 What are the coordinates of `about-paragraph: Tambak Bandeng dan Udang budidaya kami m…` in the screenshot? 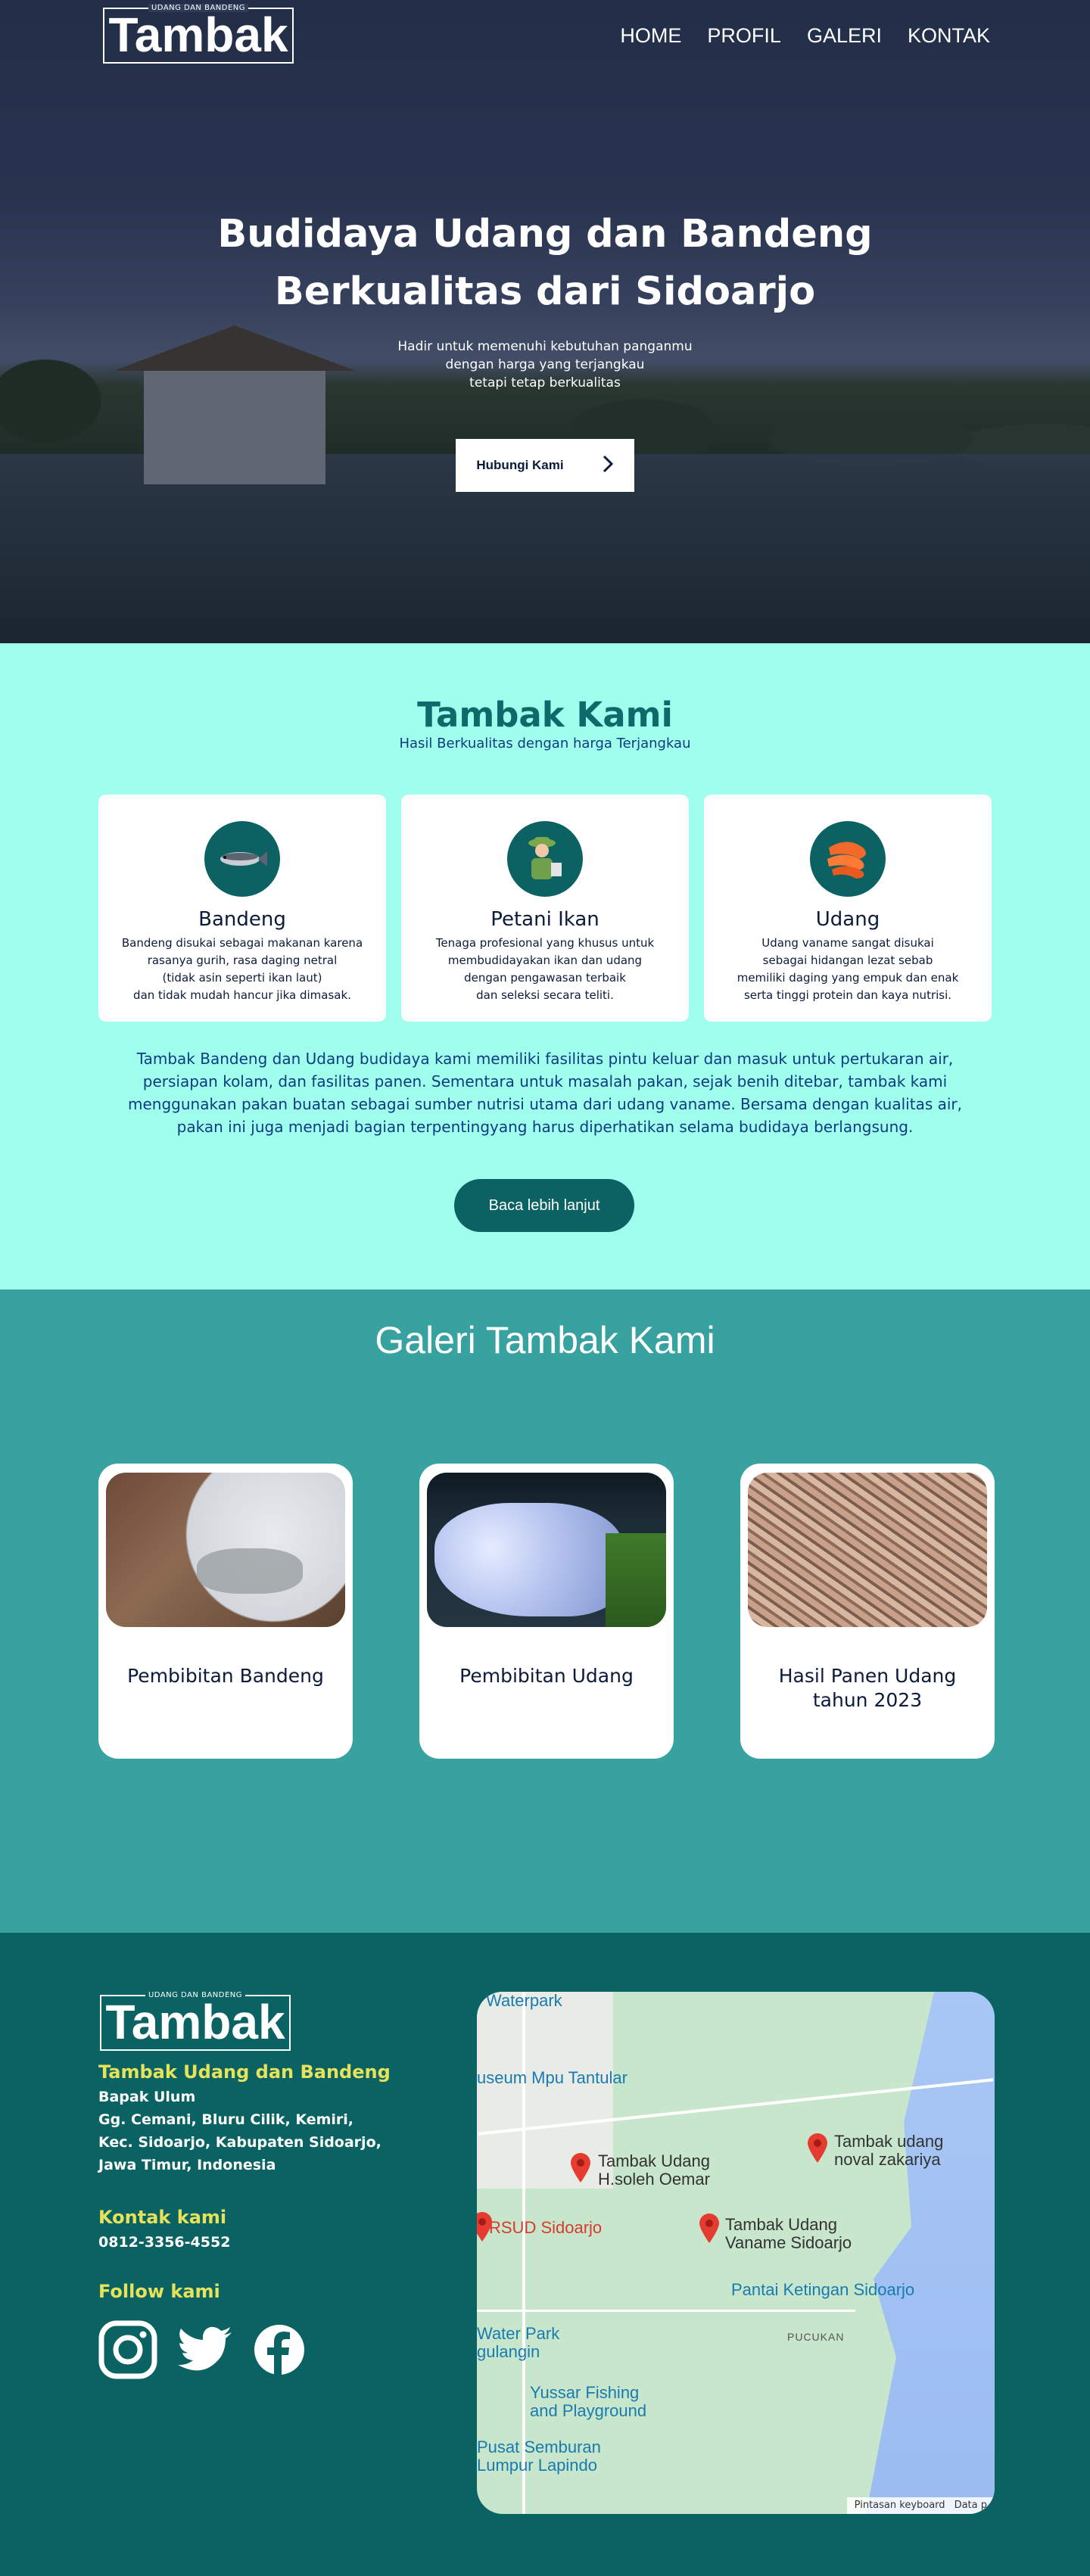 It's located at (544, 1093).